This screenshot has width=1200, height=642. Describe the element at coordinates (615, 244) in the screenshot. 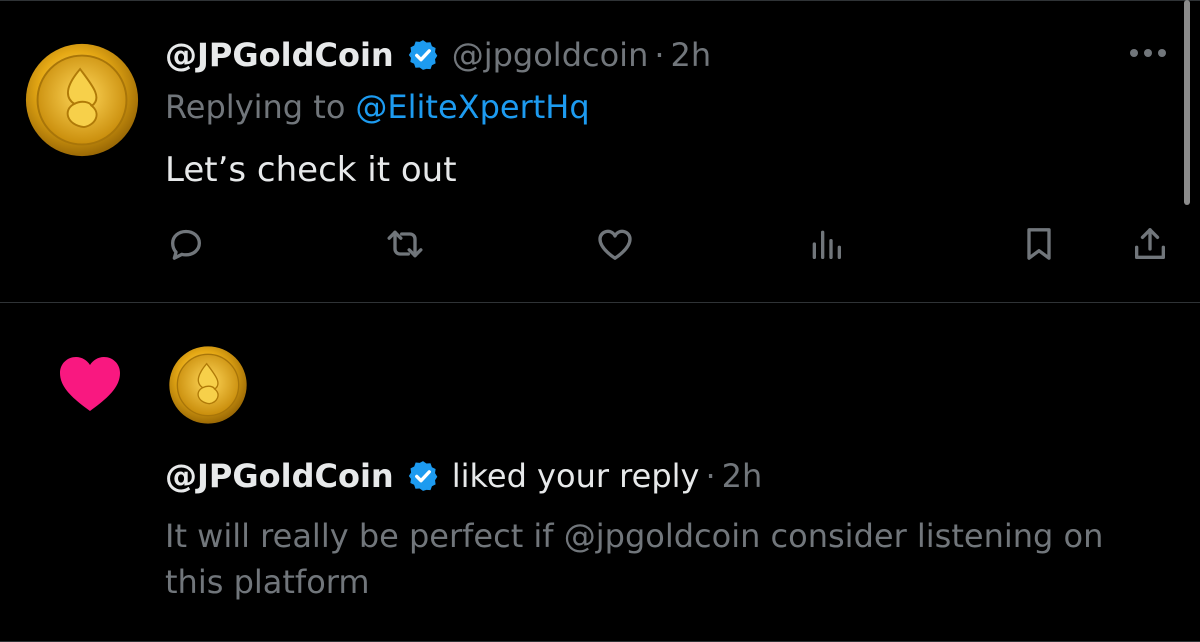

I see `like-icon` at that location.